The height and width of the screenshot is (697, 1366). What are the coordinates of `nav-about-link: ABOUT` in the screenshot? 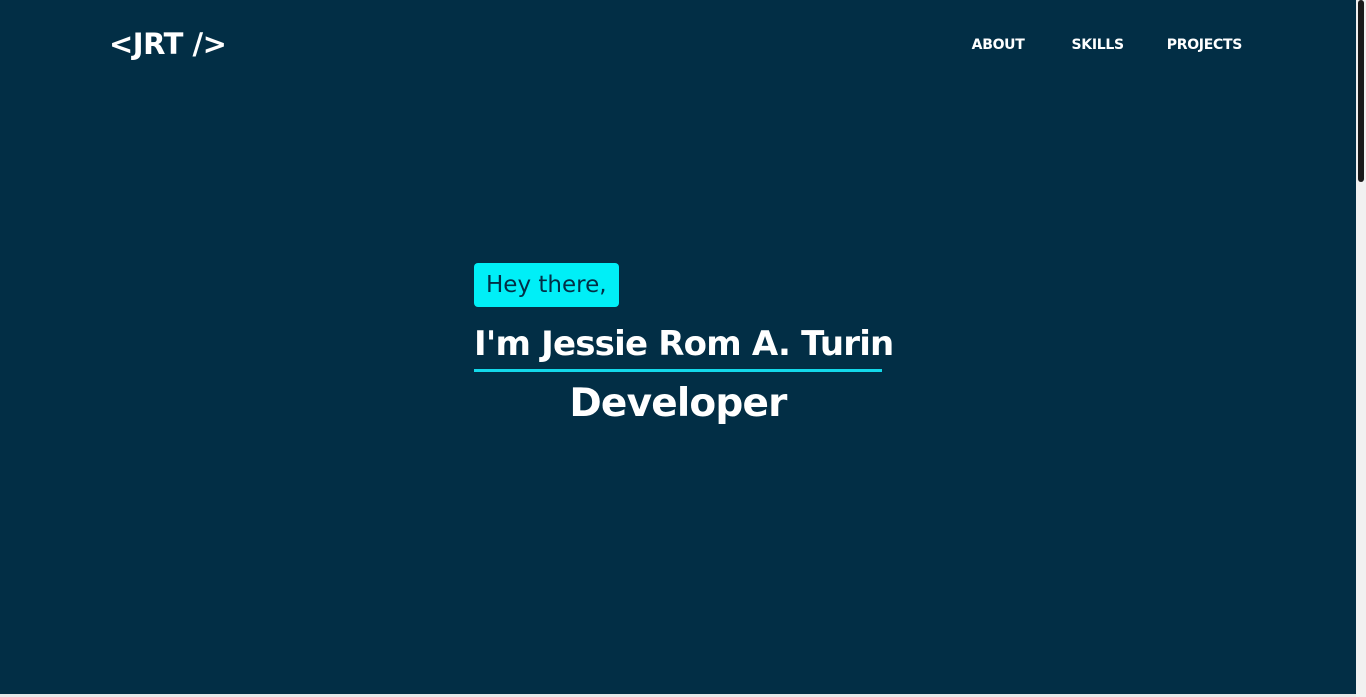 It's located at (998, 45).